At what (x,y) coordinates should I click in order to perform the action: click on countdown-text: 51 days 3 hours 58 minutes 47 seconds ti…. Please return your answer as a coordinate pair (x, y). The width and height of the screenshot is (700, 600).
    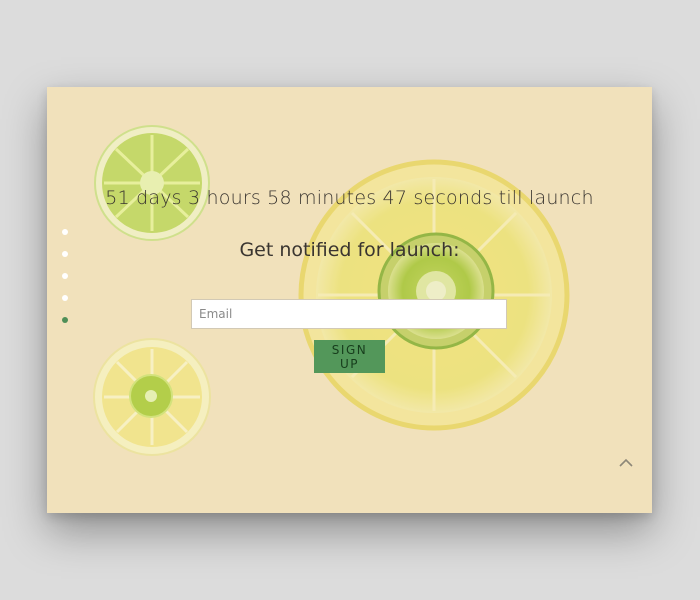
    Looking at the image, I should click on (349, 198).